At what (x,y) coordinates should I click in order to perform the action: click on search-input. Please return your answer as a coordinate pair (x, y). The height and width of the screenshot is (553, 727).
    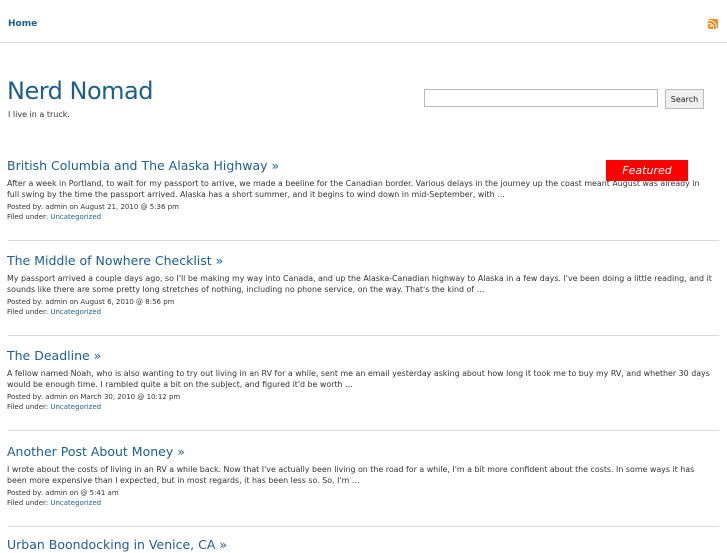
    Looking at the image, I should click on (541, 98).